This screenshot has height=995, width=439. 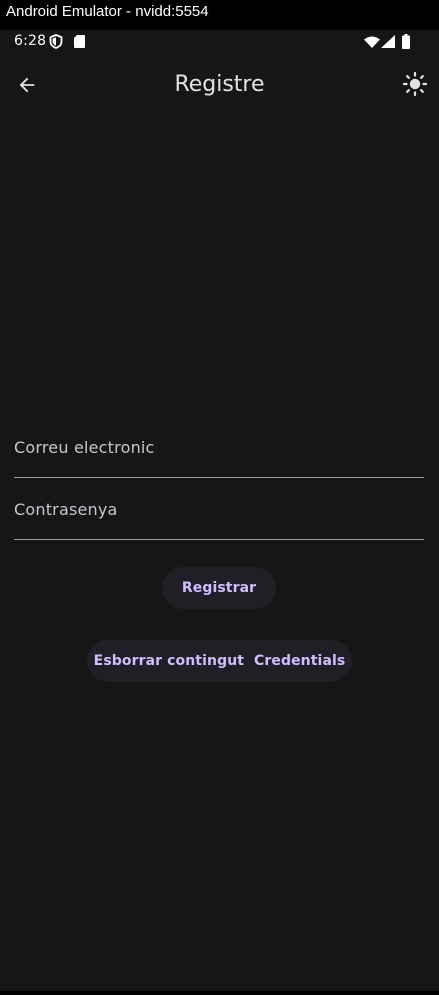 I want to click on app-bar: Registre, so click(x=219, y=86).